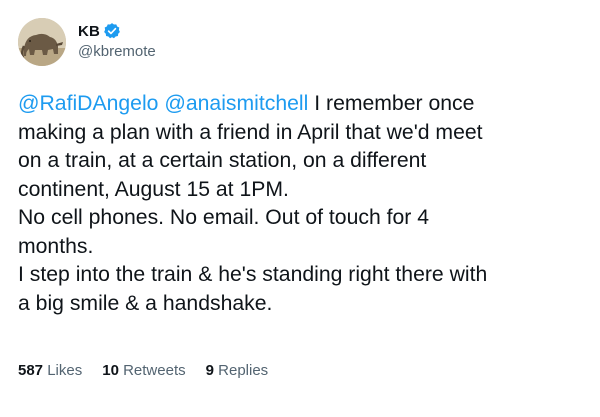 Image resolution: width=600 pixels, height=417 pixels. I want to click on engagement-stats: 587 Likes 10 Retweets 9 Replies, so click(153, 370).